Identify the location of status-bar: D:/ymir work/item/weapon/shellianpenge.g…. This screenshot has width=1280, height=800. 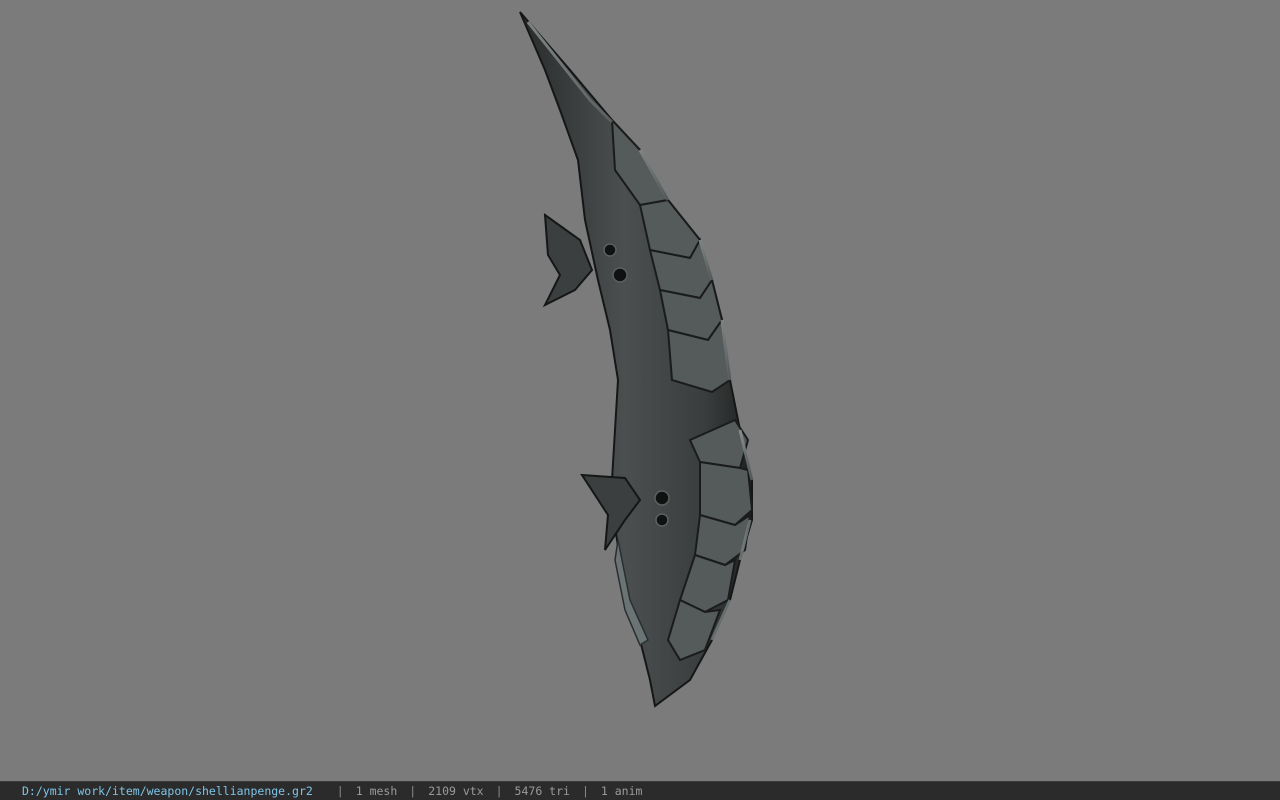
(640, 790).